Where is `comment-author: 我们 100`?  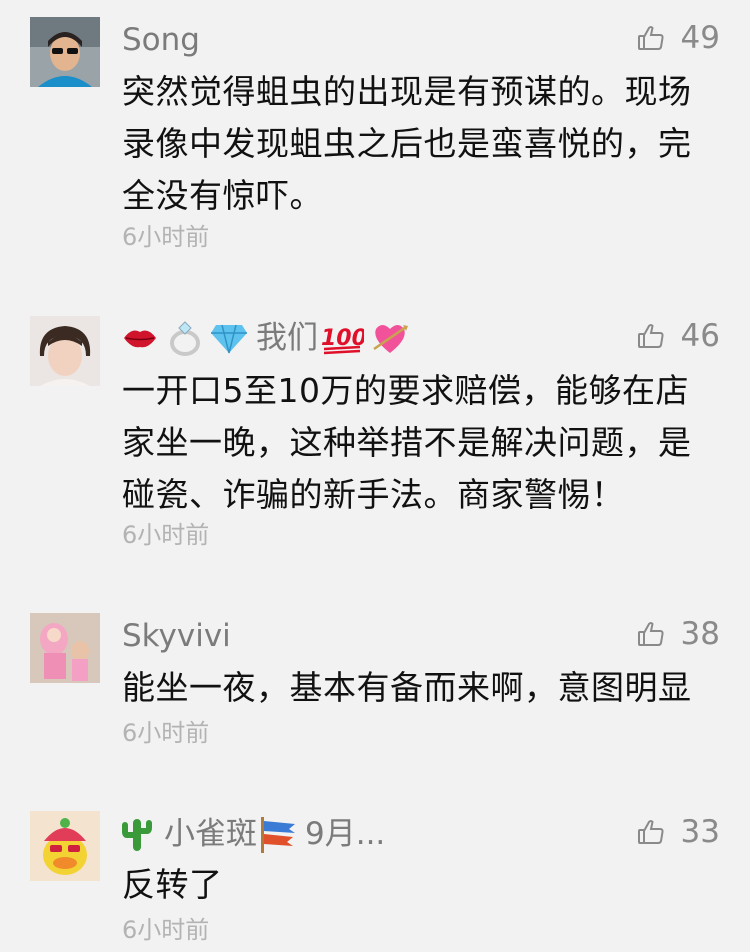
comment-author: 我们 100 is located at coordinates (266, 338).